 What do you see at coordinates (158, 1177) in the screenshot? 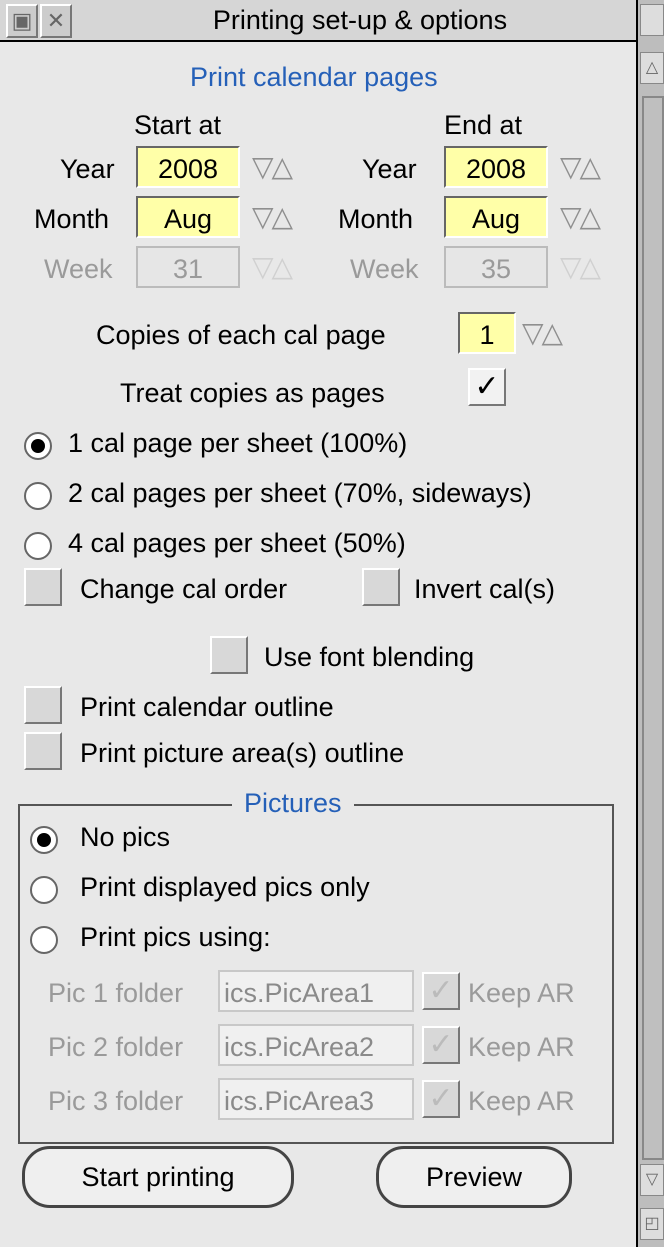
I see `start-printing-button: Start printing` at bounding box center [158, 1177].